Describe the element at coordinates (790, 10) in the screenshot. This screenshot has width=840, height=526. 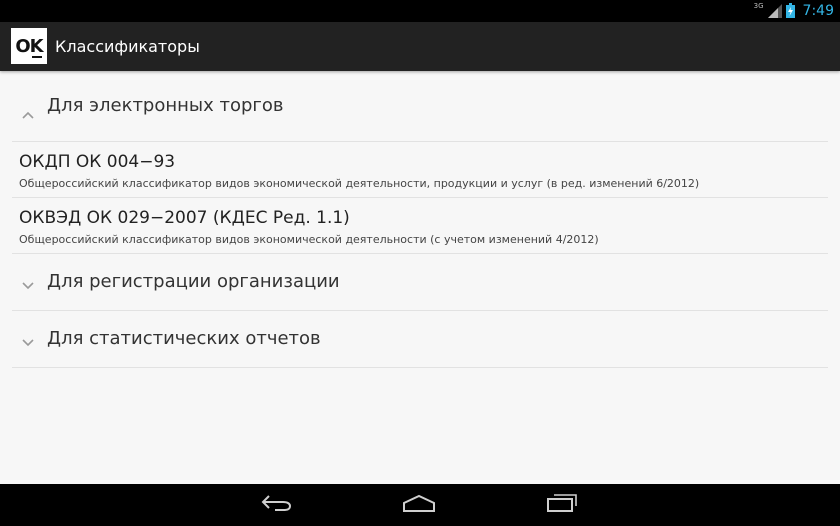
I see `battery-icon` at that location.